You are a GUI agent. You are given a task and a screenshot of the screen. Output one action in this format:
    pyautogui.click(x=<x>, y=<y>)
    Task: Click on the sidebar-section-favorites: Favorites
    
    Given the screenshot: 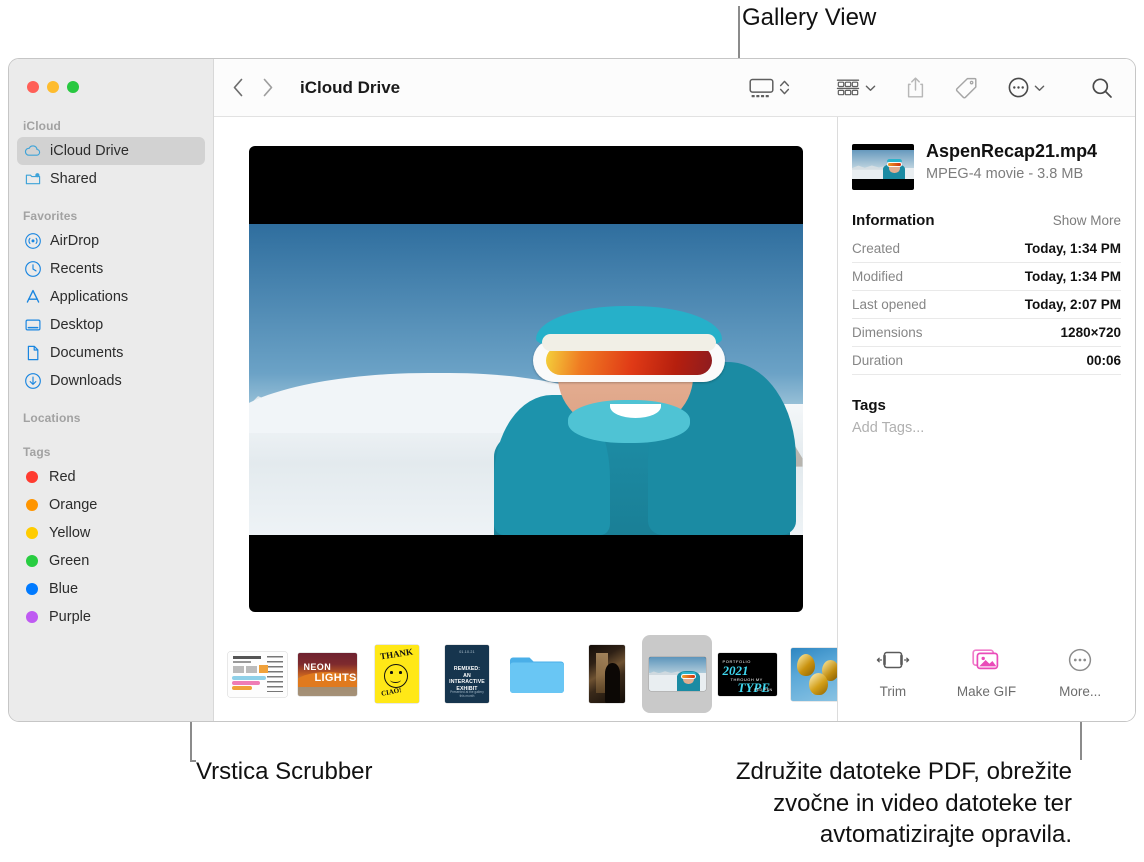 What is the action you would take?
    pyautogui.click(x=50, y=216)
    